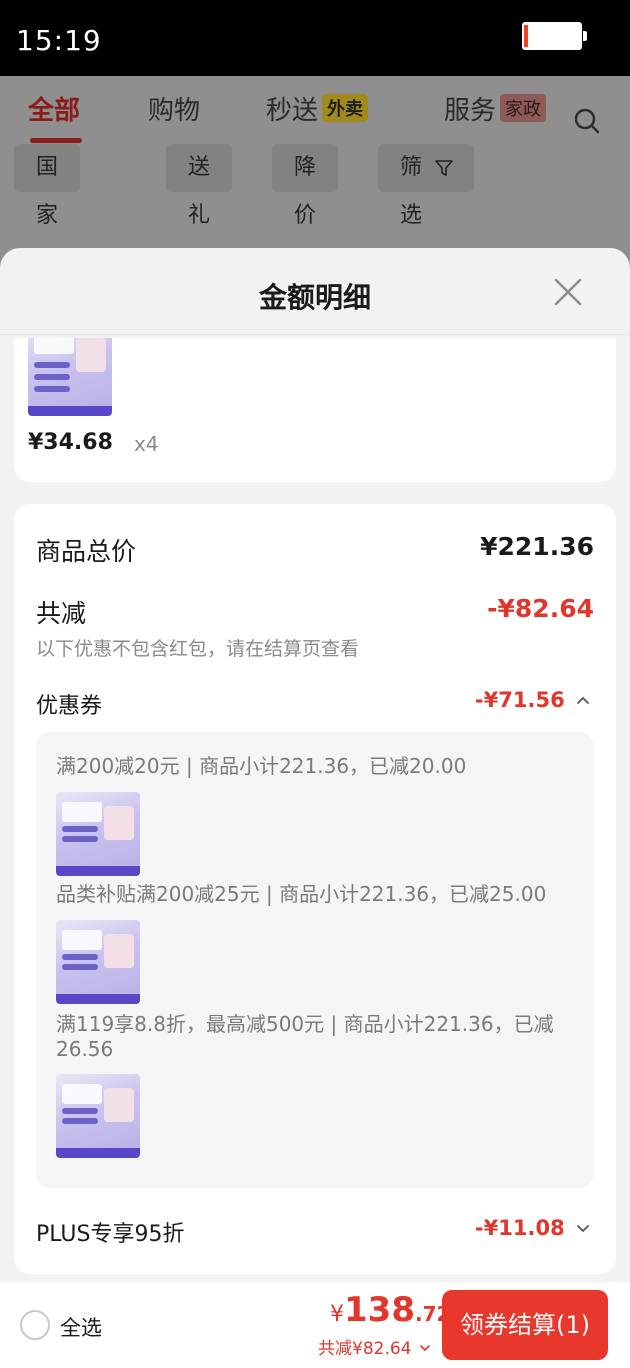 The image size is (630, 1368). I want to click on chip-gift: 送礼, so click(199, 186).